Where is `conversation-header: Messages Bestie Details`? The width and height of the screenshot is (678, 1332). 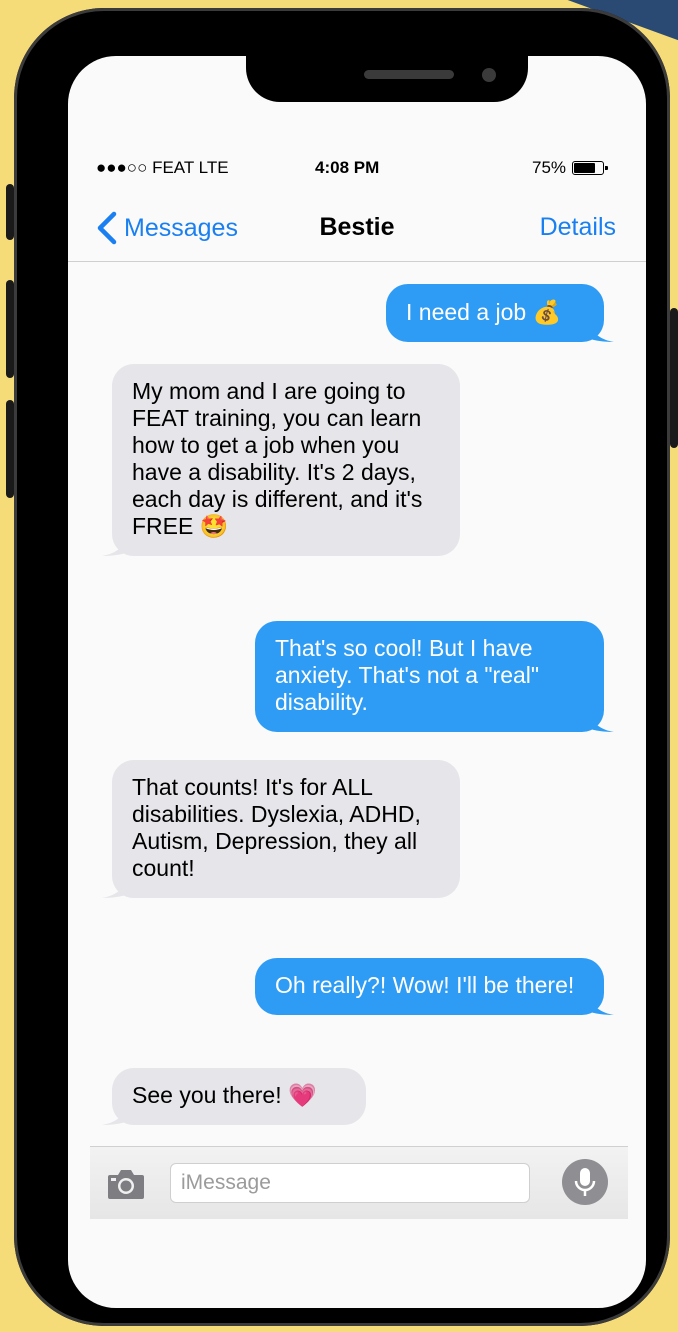
conversation-header: Messages Bestie Details is located at coordinates (357, 231).